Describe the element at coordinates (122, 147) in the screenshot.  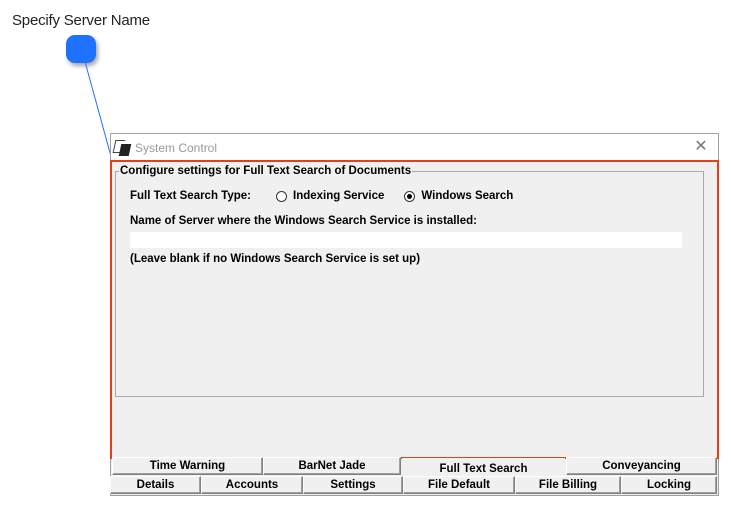
I see `app-logo-icon` at that location.